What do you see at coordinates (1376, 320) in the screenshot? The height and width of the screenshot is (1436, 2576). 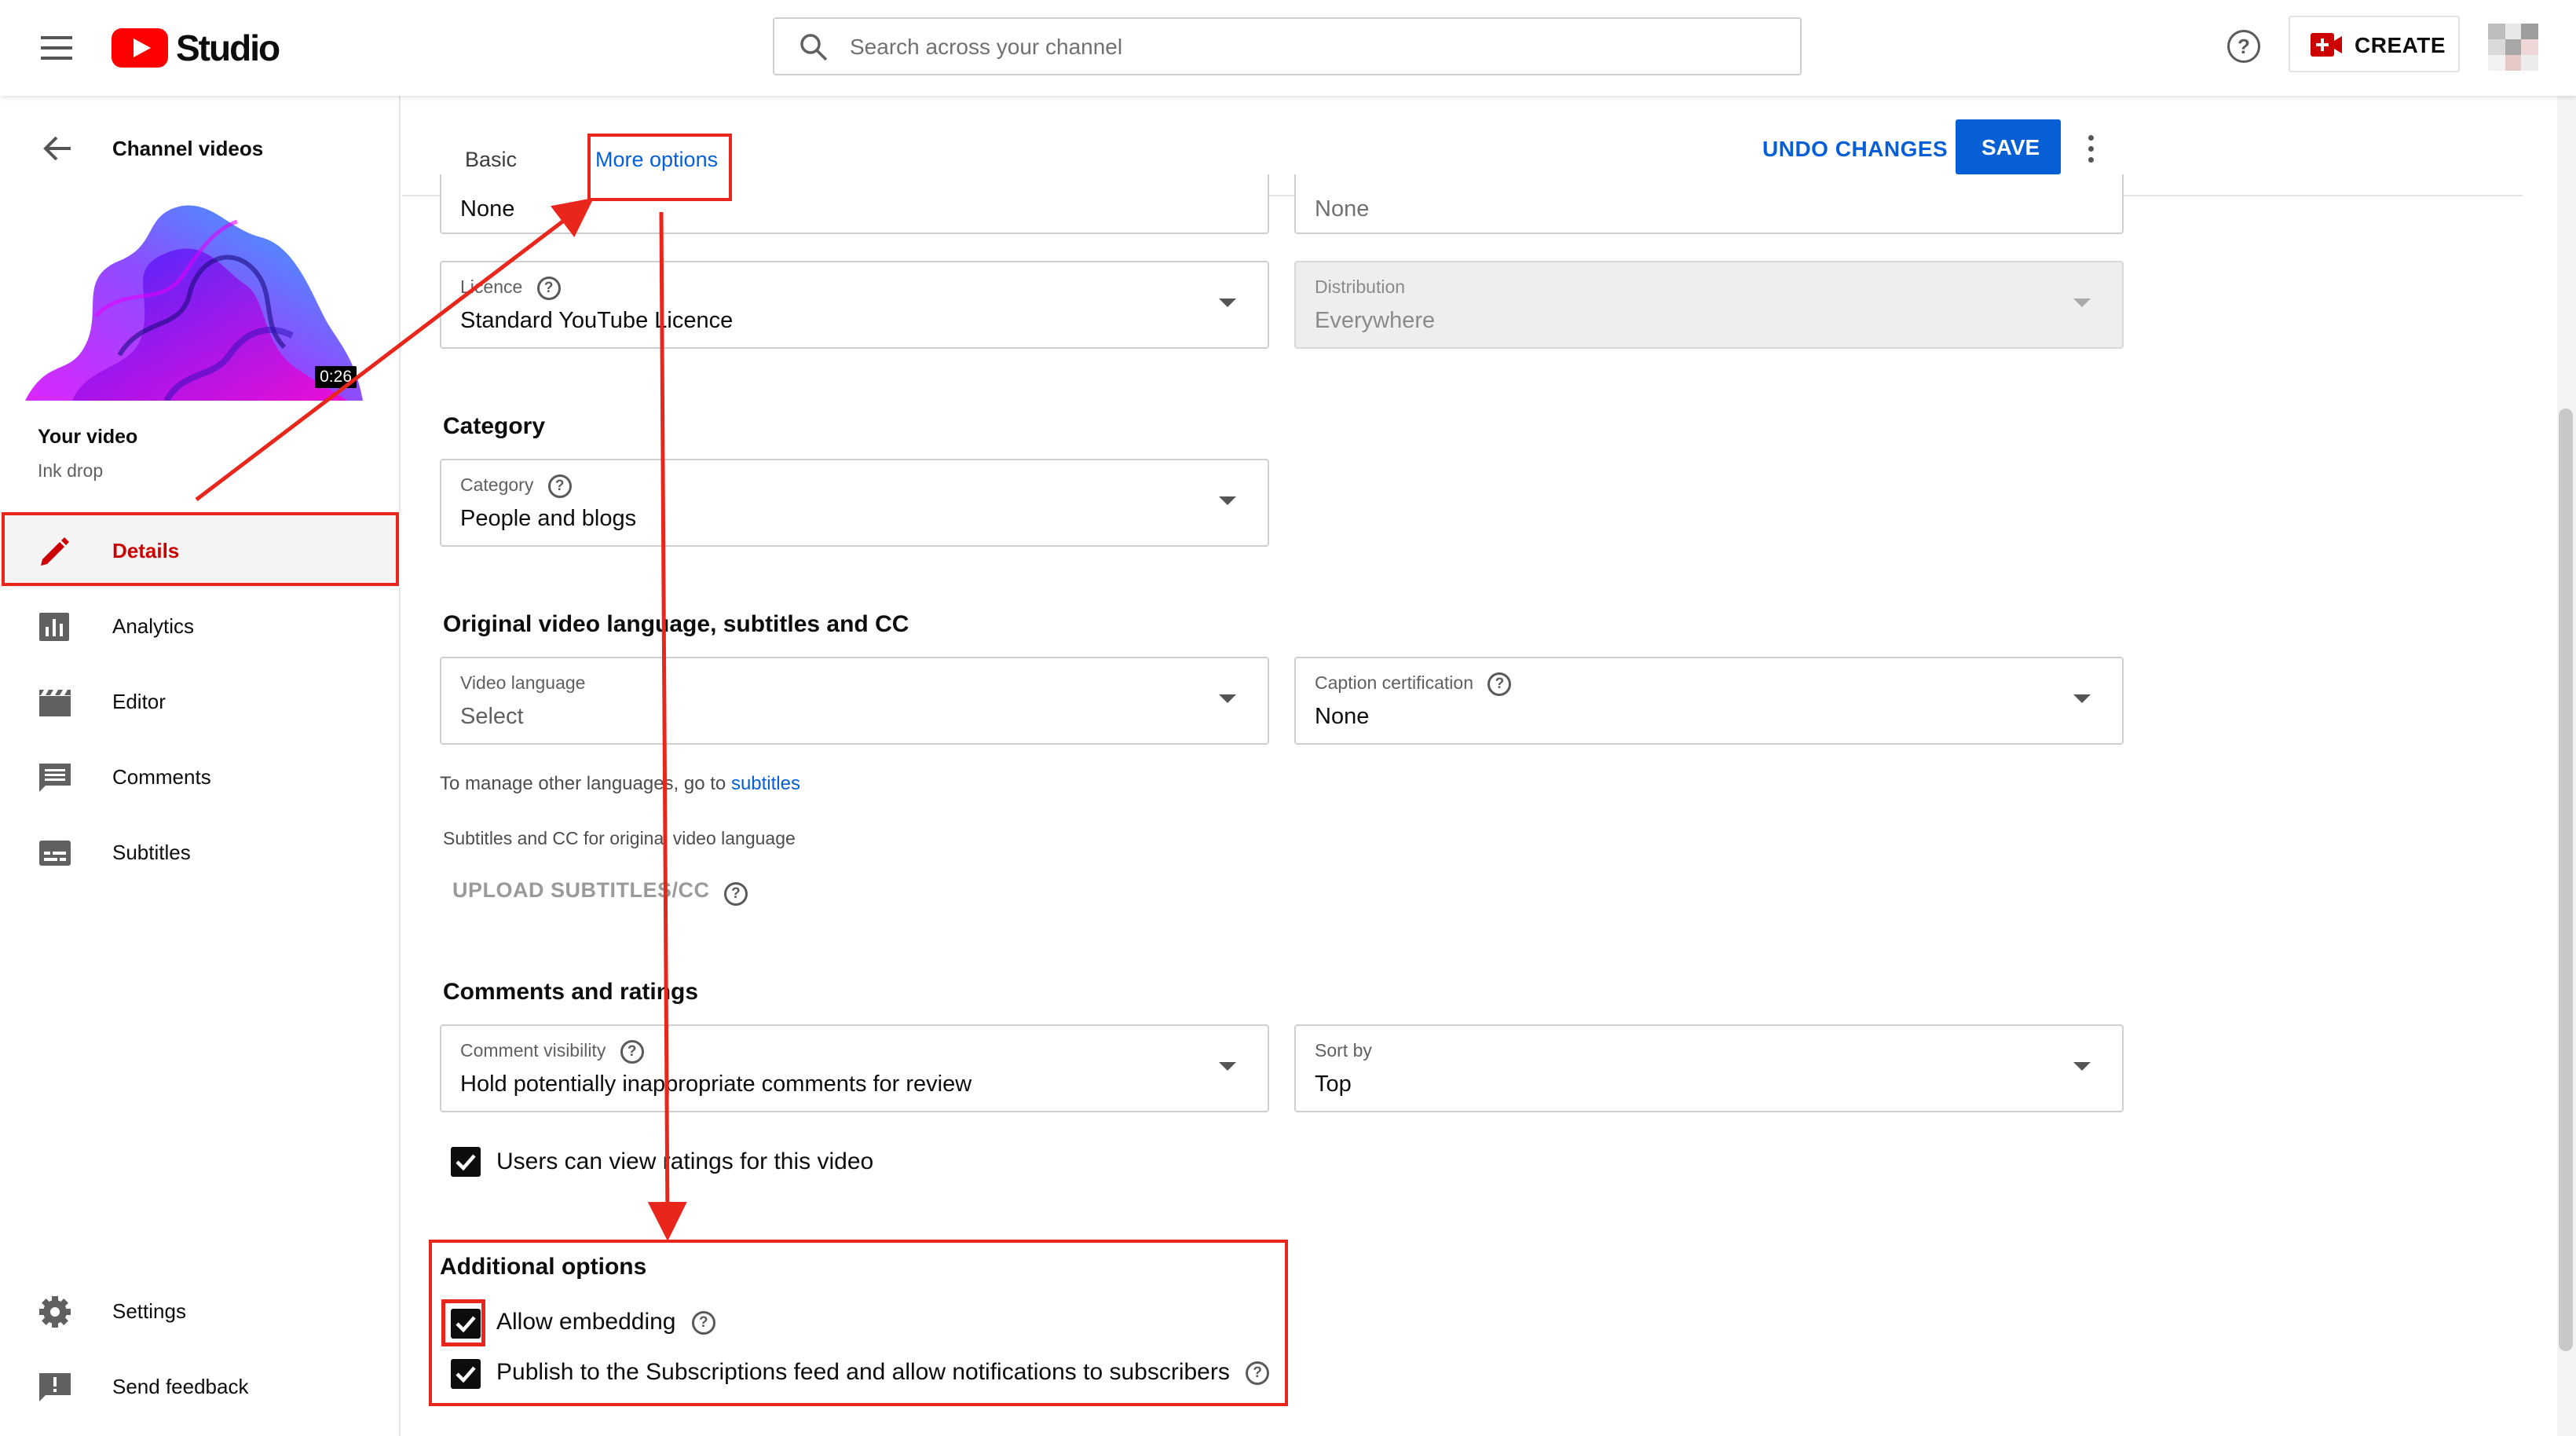 I see `distribution-value: Everywhere` at bounding box center [1376, 320].